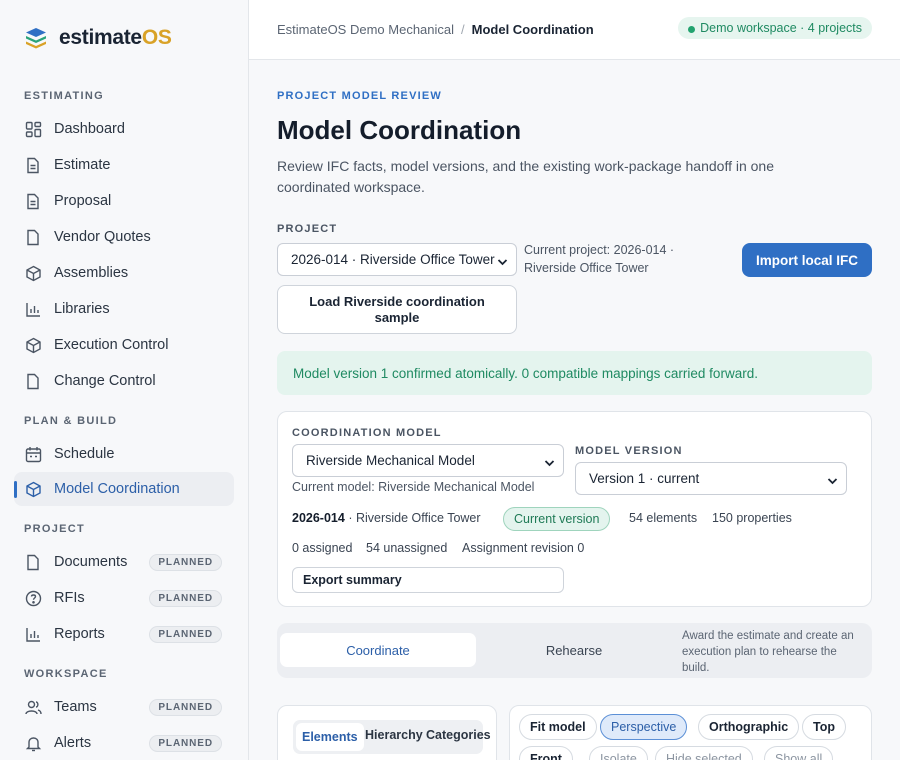 This screenshot has height=760, width=900. What do you see at coordinates (644, 727) in the screenshot?
I see `perspective-button: Perspective` at bounding box center [644, 727].